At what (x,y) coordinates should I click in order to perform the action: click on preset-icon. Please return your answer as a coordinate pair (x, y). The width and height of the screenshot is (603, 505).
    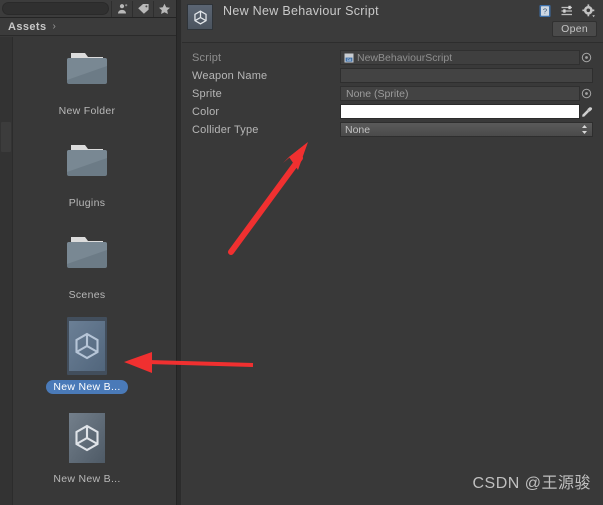
    Looking at the image, I should click on (566, 10).